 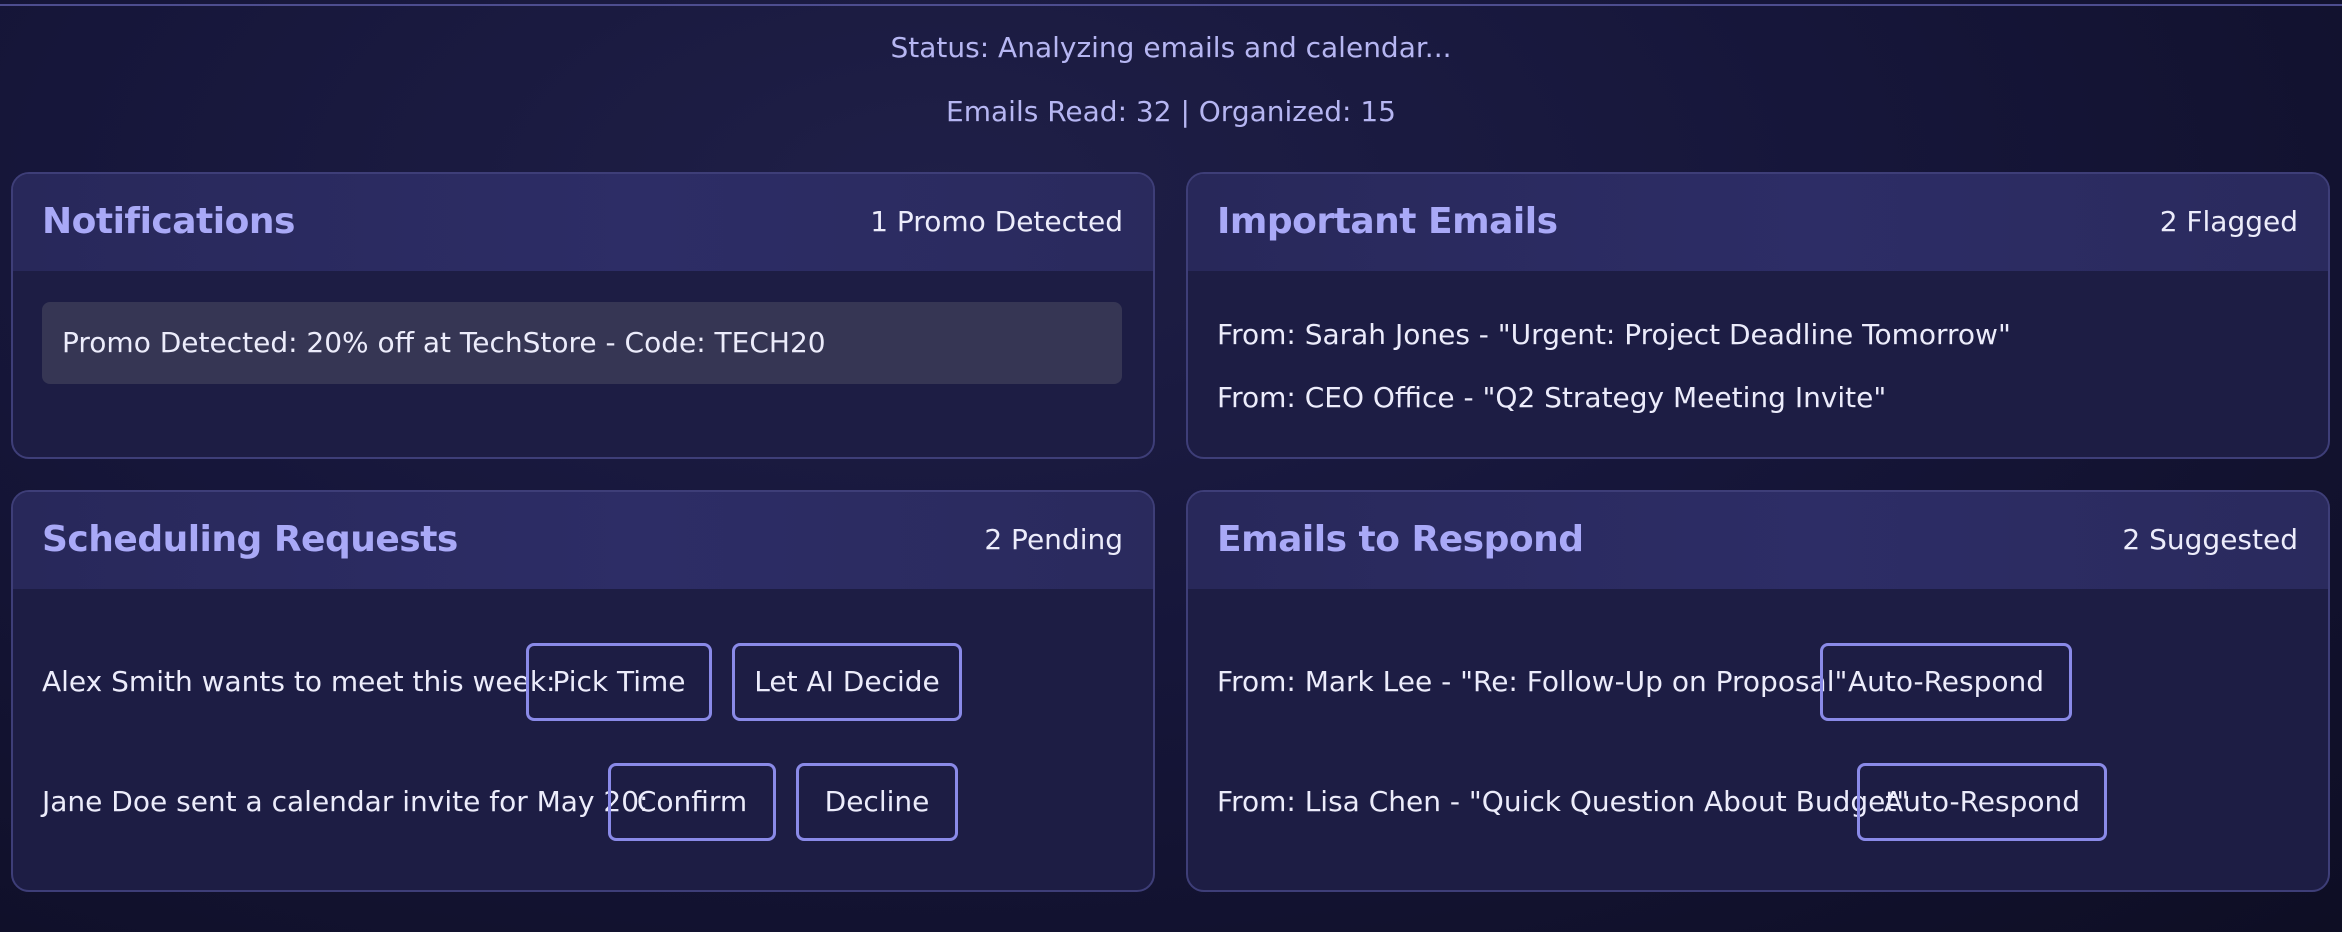 What do you see at coordinates (583, 222) in the screenshot?
I see `notifications-header: Notifications 1 Promo Detected` at bounding box center [583, 222].